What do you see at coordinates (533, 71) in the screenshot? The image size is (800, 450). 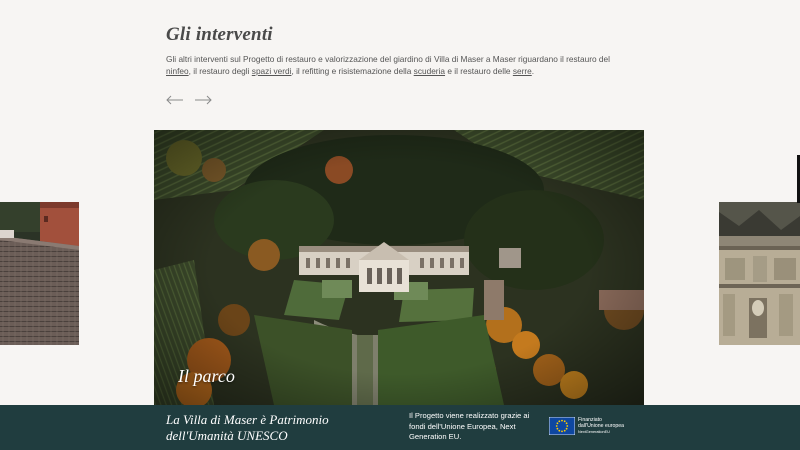 I see `intro-text: .` at bounding box center [533, 71].